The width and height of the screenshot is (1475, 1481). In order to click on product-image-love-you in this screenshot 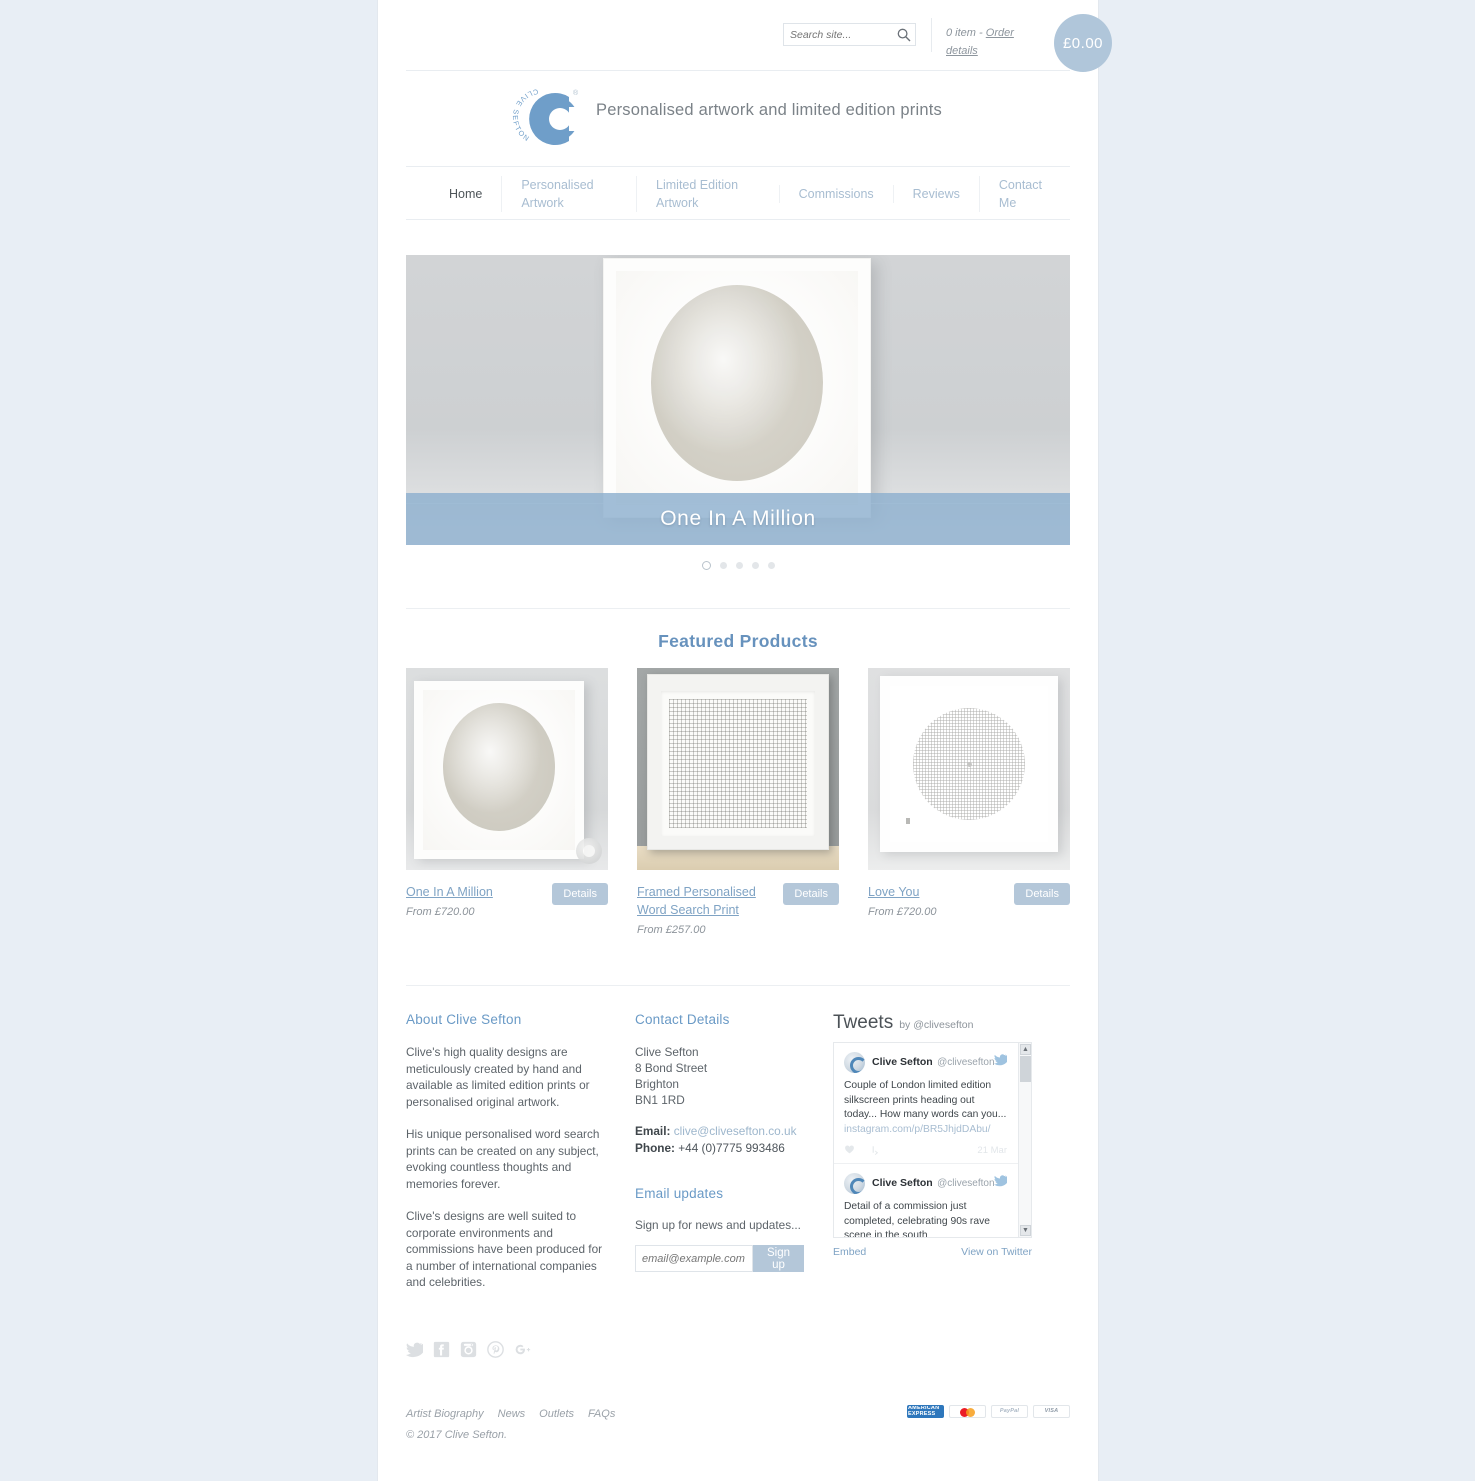, I will do `click(969, 769)`.